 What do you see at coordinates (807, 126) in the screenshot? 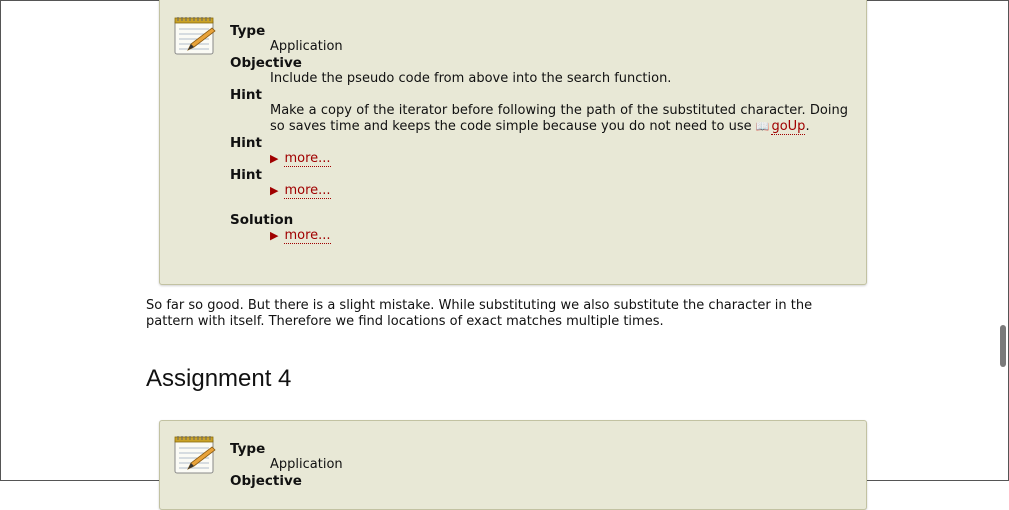
I see `hint-text-end: .` at bounding box center [807, 126].